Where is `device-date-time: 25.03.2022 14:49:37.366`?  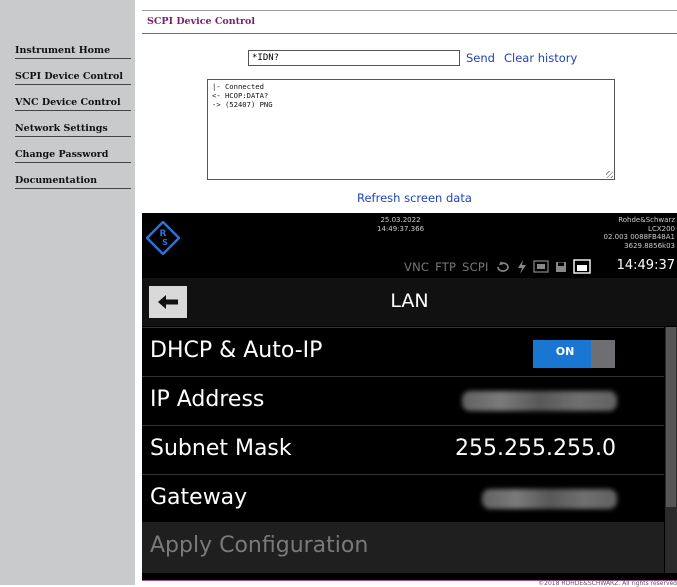 device-date-time: 25.03.2022 14:49:37.366 is located at coordinates (400, 224).